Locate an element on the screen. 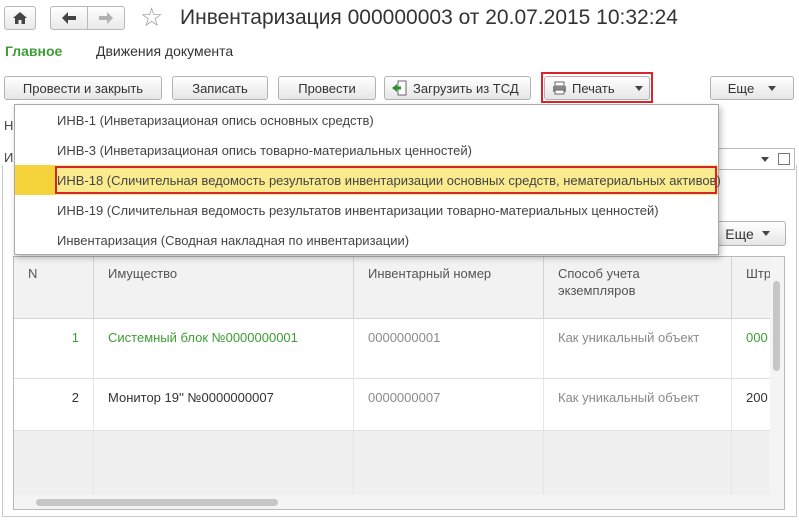 The height and width of the screenshot is (522, 799). field-label-fragment: И is located at coordinates (9, 157).